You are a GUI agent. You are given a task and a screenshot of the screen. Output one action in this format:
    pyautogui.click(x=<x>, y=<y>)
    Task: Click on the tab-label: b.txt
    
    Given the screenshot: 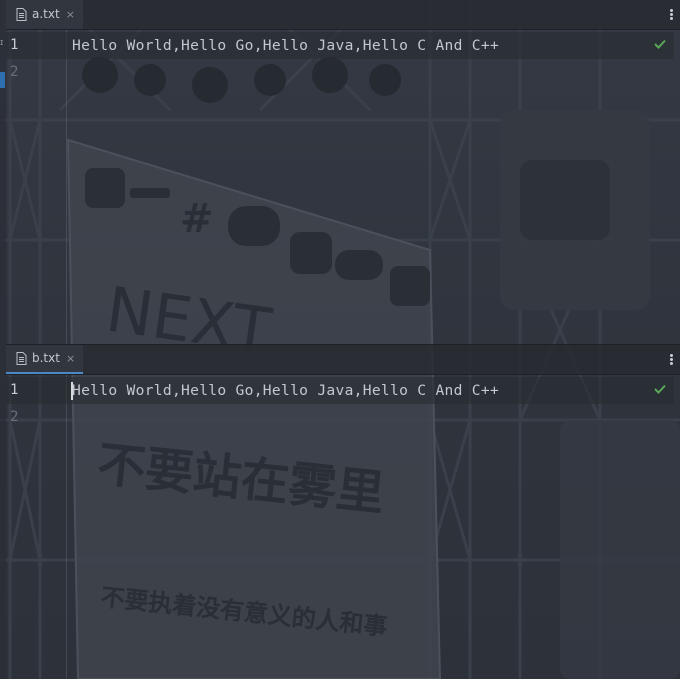 What is the action you would take?
    pyautogui.click(x=46, y=358)
    